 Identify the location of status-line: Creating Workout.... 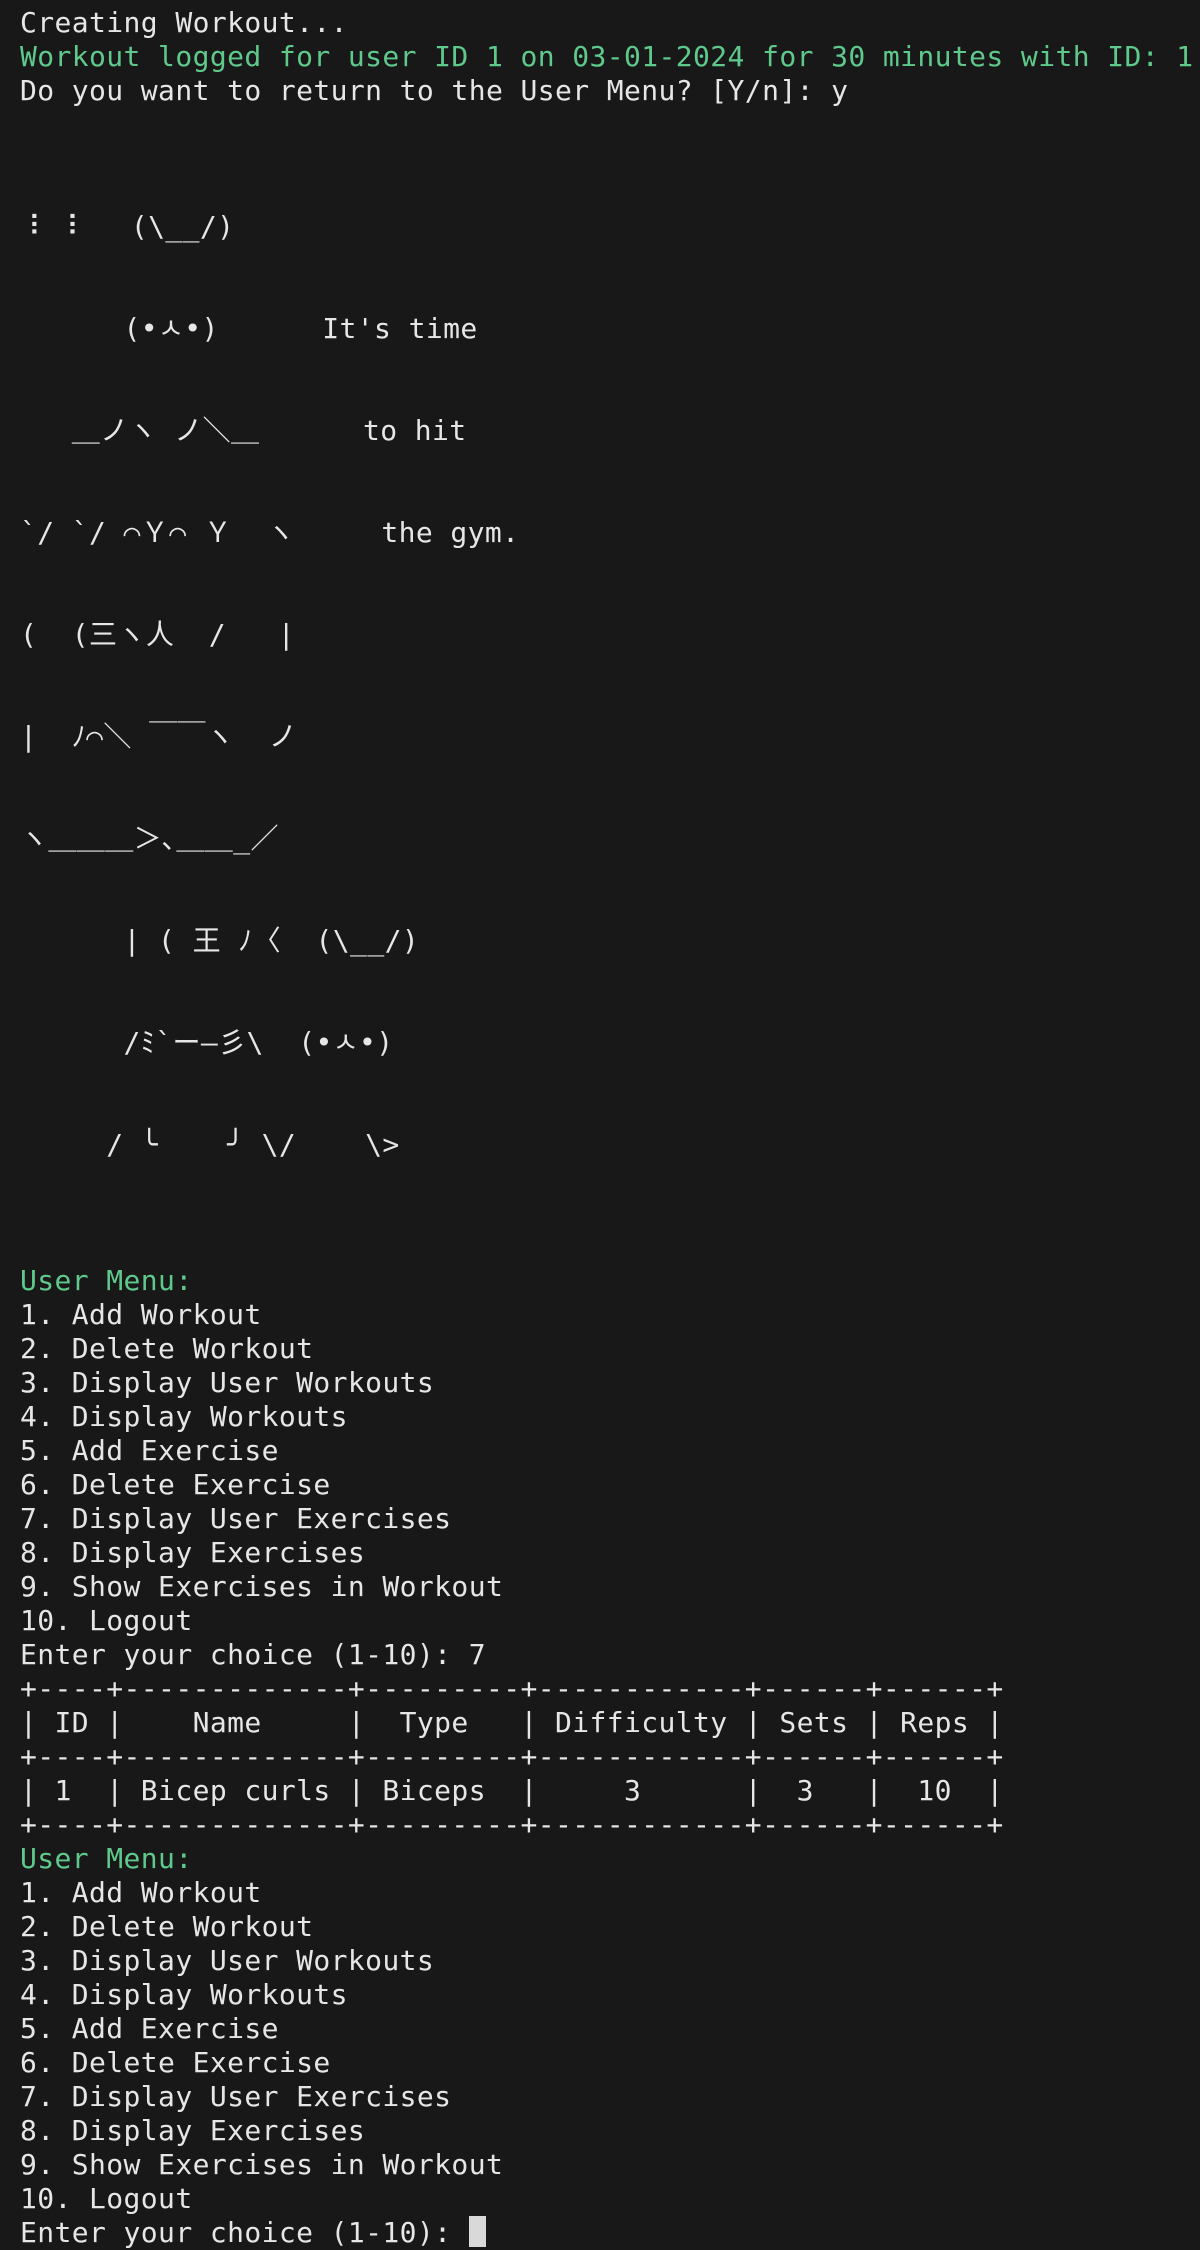
(184, 22).